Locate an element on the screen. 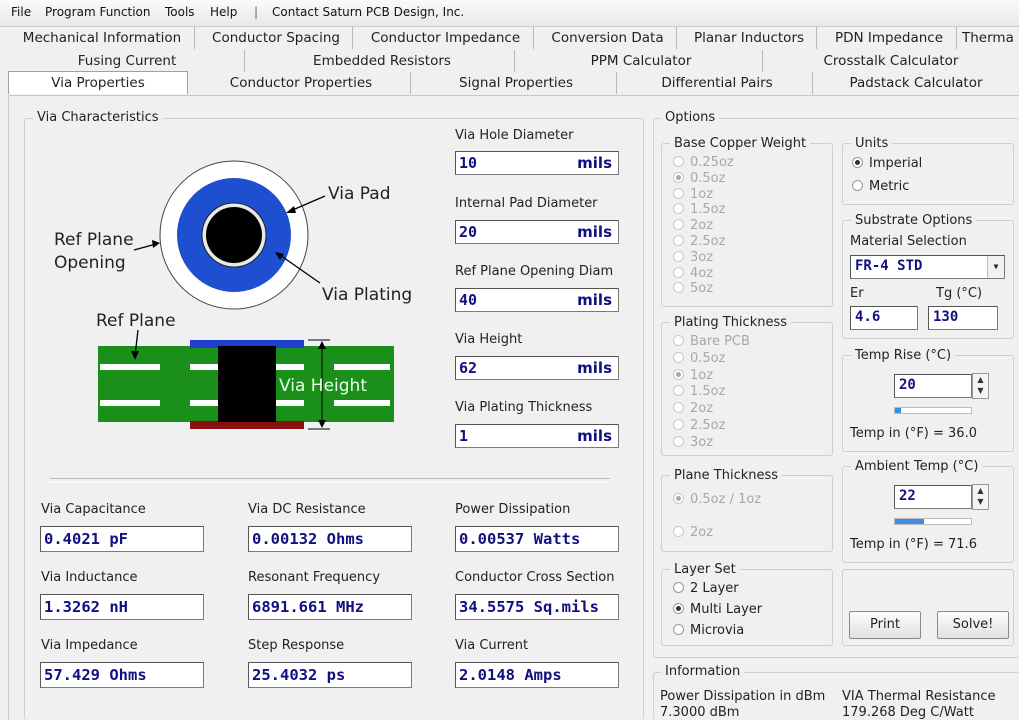 This screenshot has height=720, width=1019. temp-rise-slider is located at coordinates (933, 410).